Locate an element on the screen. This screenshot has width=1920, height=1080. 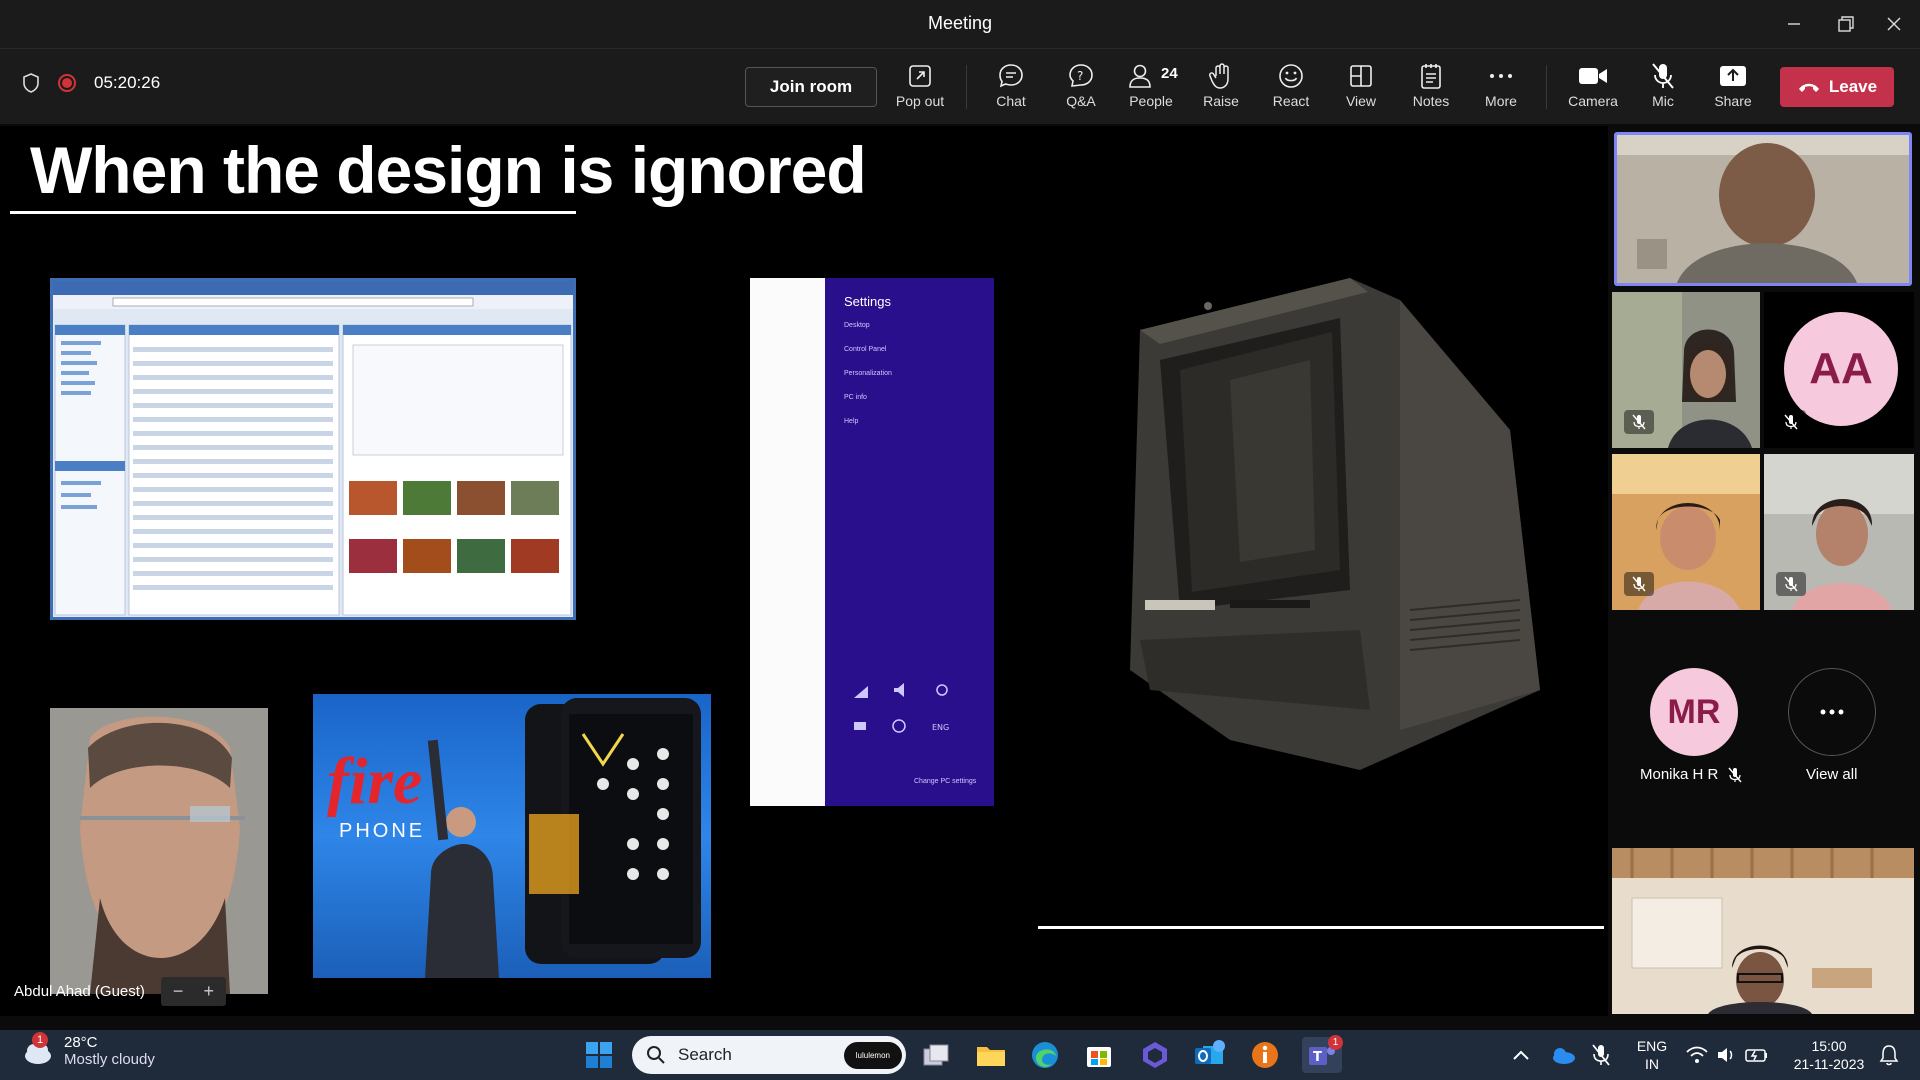
edge-icon is located at coordinates (1045, 1055).